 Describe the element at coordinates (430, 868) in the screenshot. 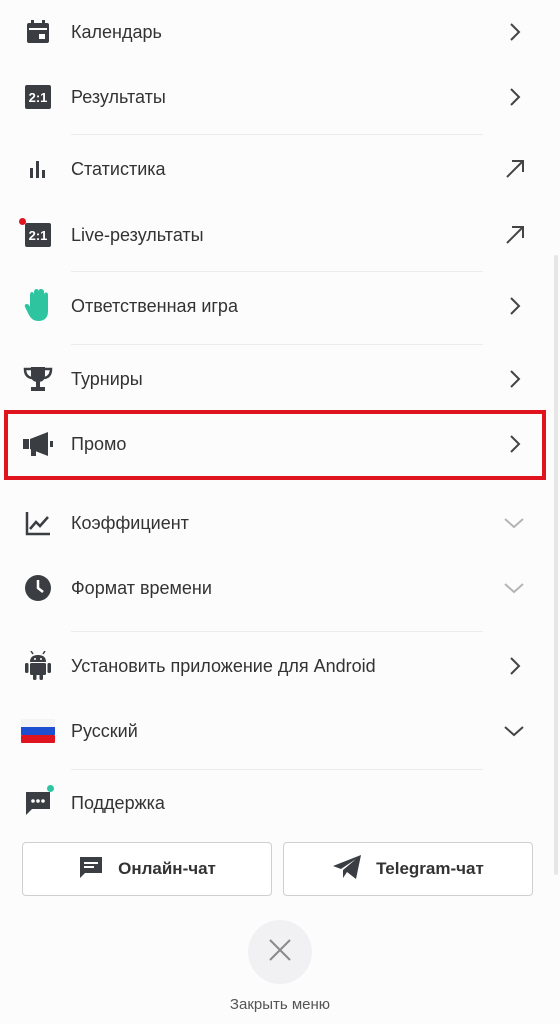

I see `telegram-chat-label: Telegram-чат` at that location.